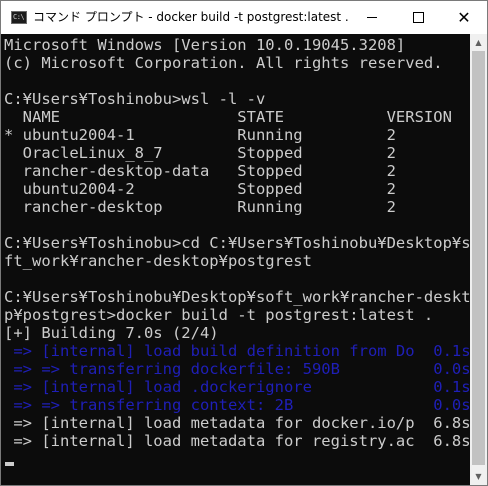 The image size is (488, 486). I want to click on maximize-icon, so click(418, 17).